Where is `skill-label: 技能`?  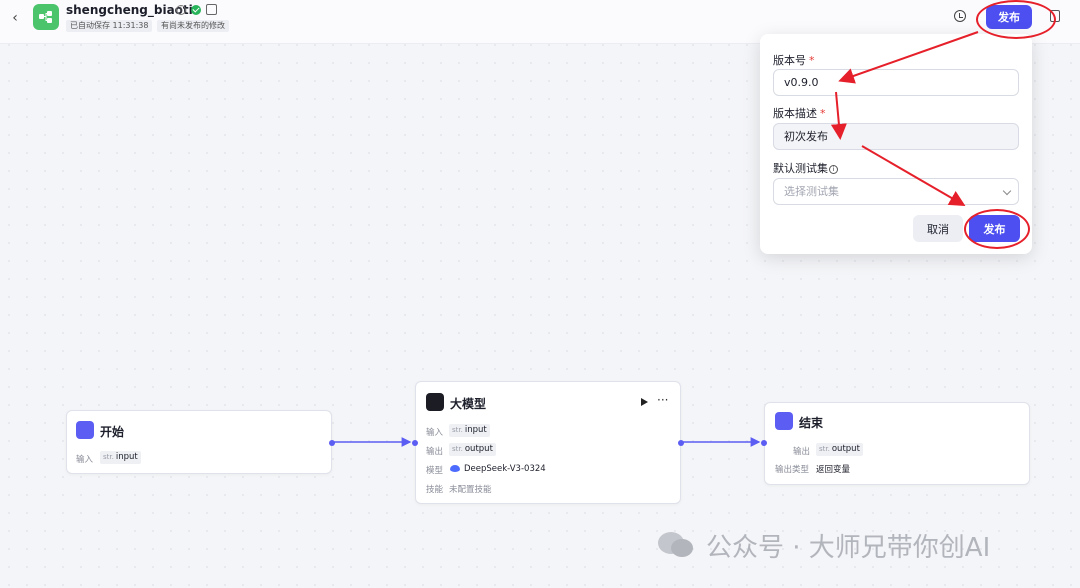
skill-label: 技能 is located at coordinates (435, 490).